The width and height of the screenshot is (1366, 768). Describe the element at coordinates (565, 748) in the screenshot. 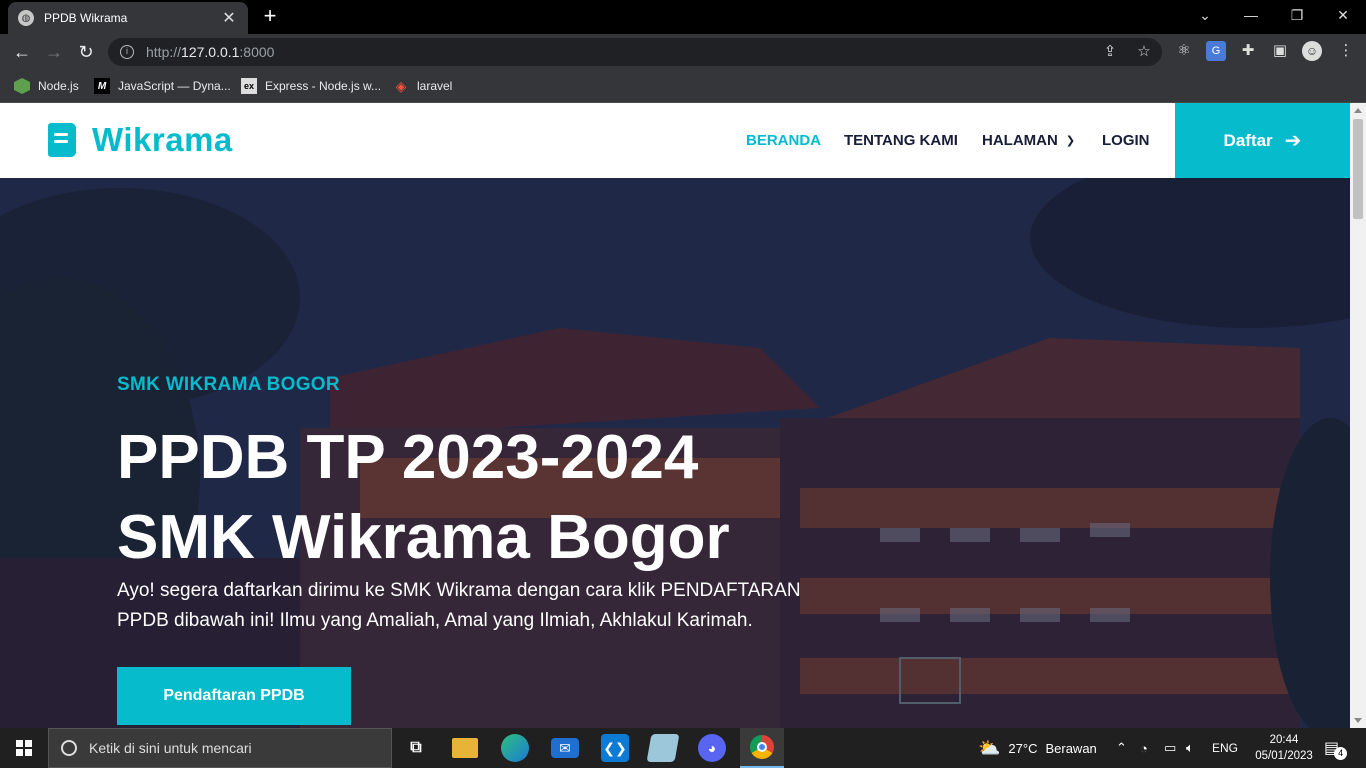

I see `mail-icon: ✉` at that location.